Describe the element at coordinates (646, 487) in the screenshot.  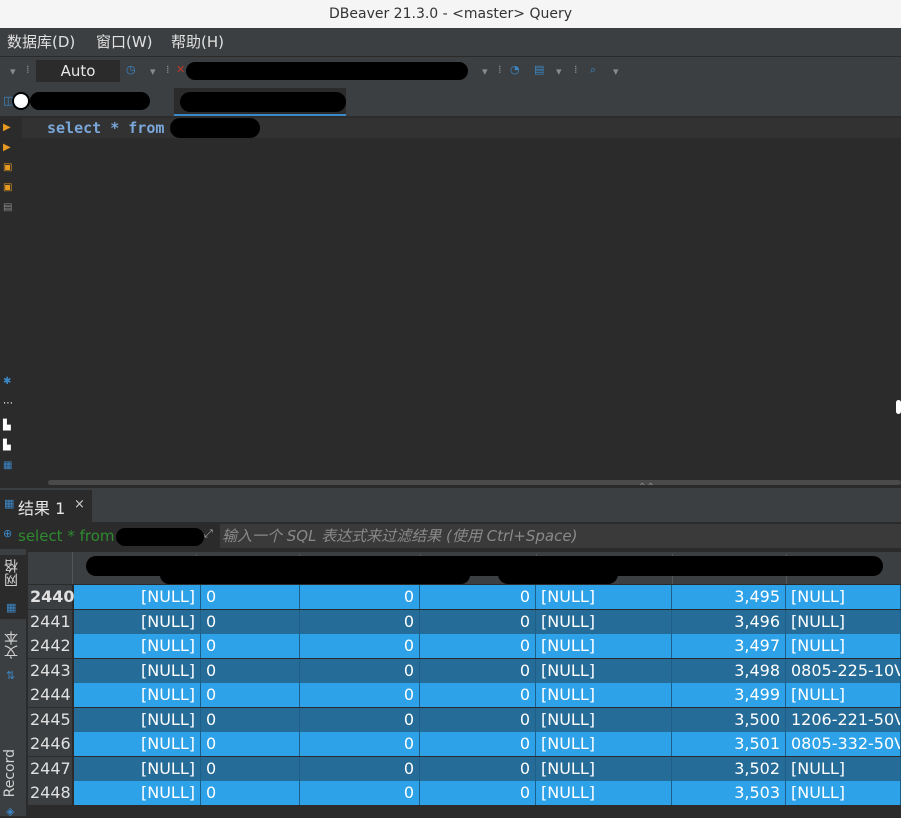
I see `resize-handle-icon: ⌃⌃` at that location.